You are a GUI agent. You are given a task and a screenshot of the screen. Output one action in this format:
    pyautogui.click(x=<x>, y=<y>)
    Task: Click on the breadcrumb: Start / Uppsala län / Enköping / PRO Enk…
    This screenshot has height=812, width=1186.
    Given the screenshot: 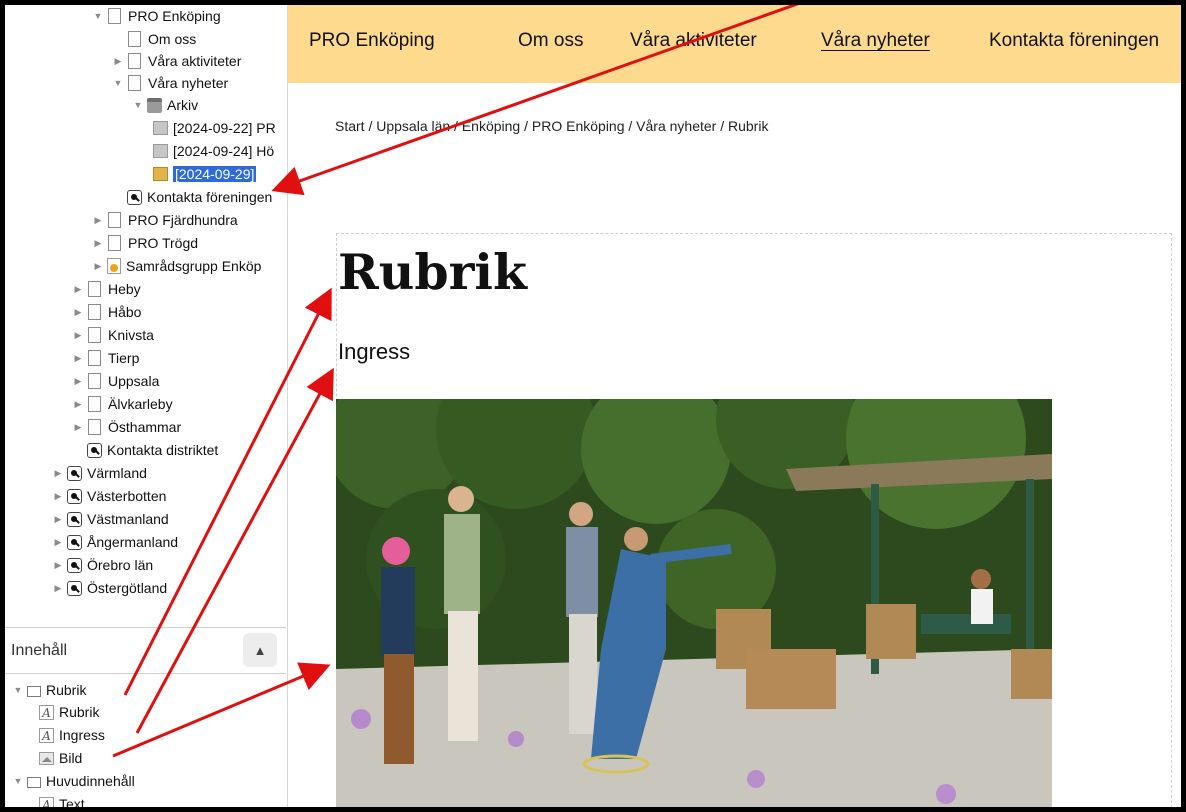 What is the action you would take?
    pyautogui.click(x=551, y=126)
    